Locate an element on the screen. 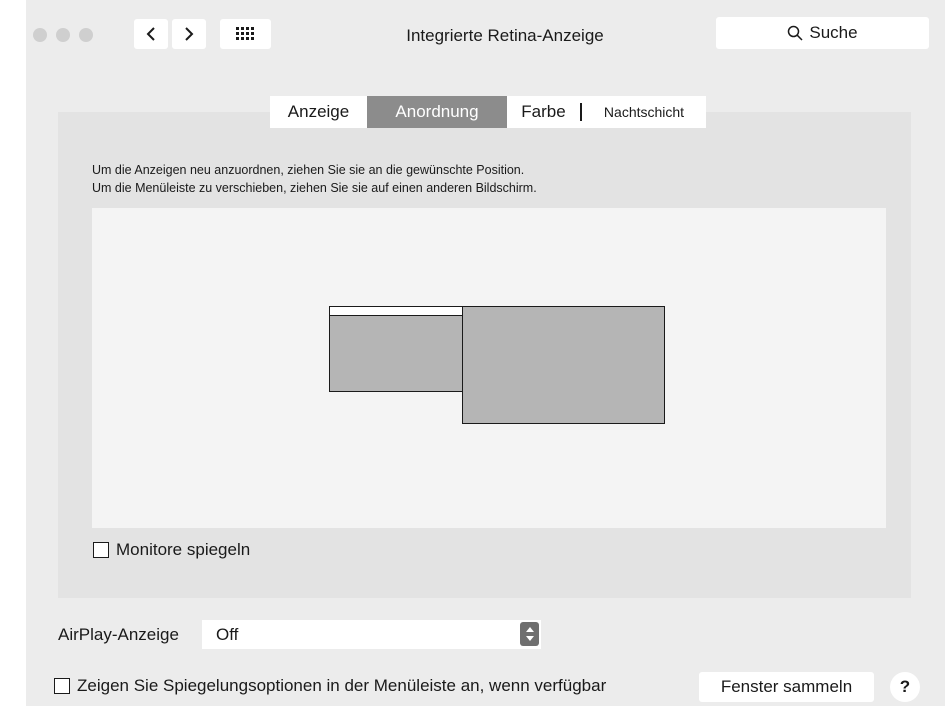  minimize-window-icon is located at coordinates (63, 35).